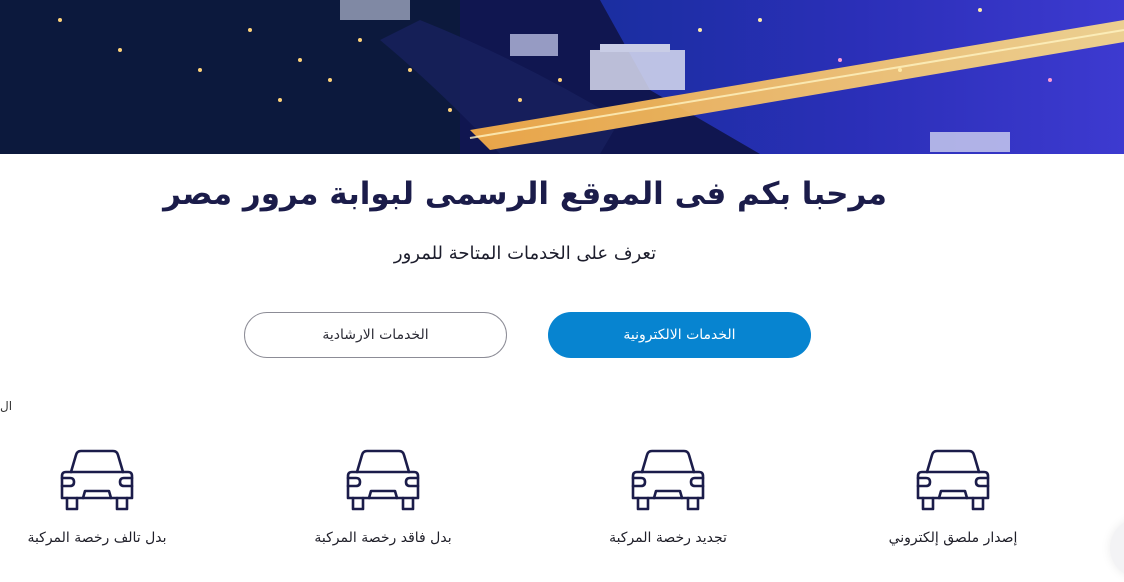  I want to click on cut-off-text: ال, so click(6, 406).